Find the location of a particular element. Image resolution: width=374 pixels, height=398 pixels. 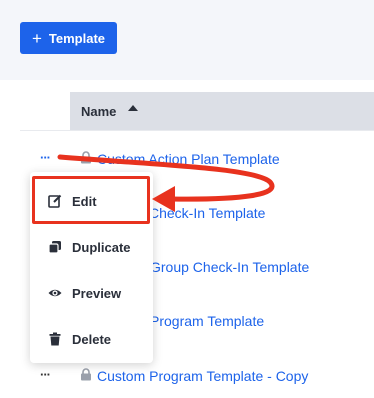

menu-item-preview: Preview is located at coordinates (91, 293).